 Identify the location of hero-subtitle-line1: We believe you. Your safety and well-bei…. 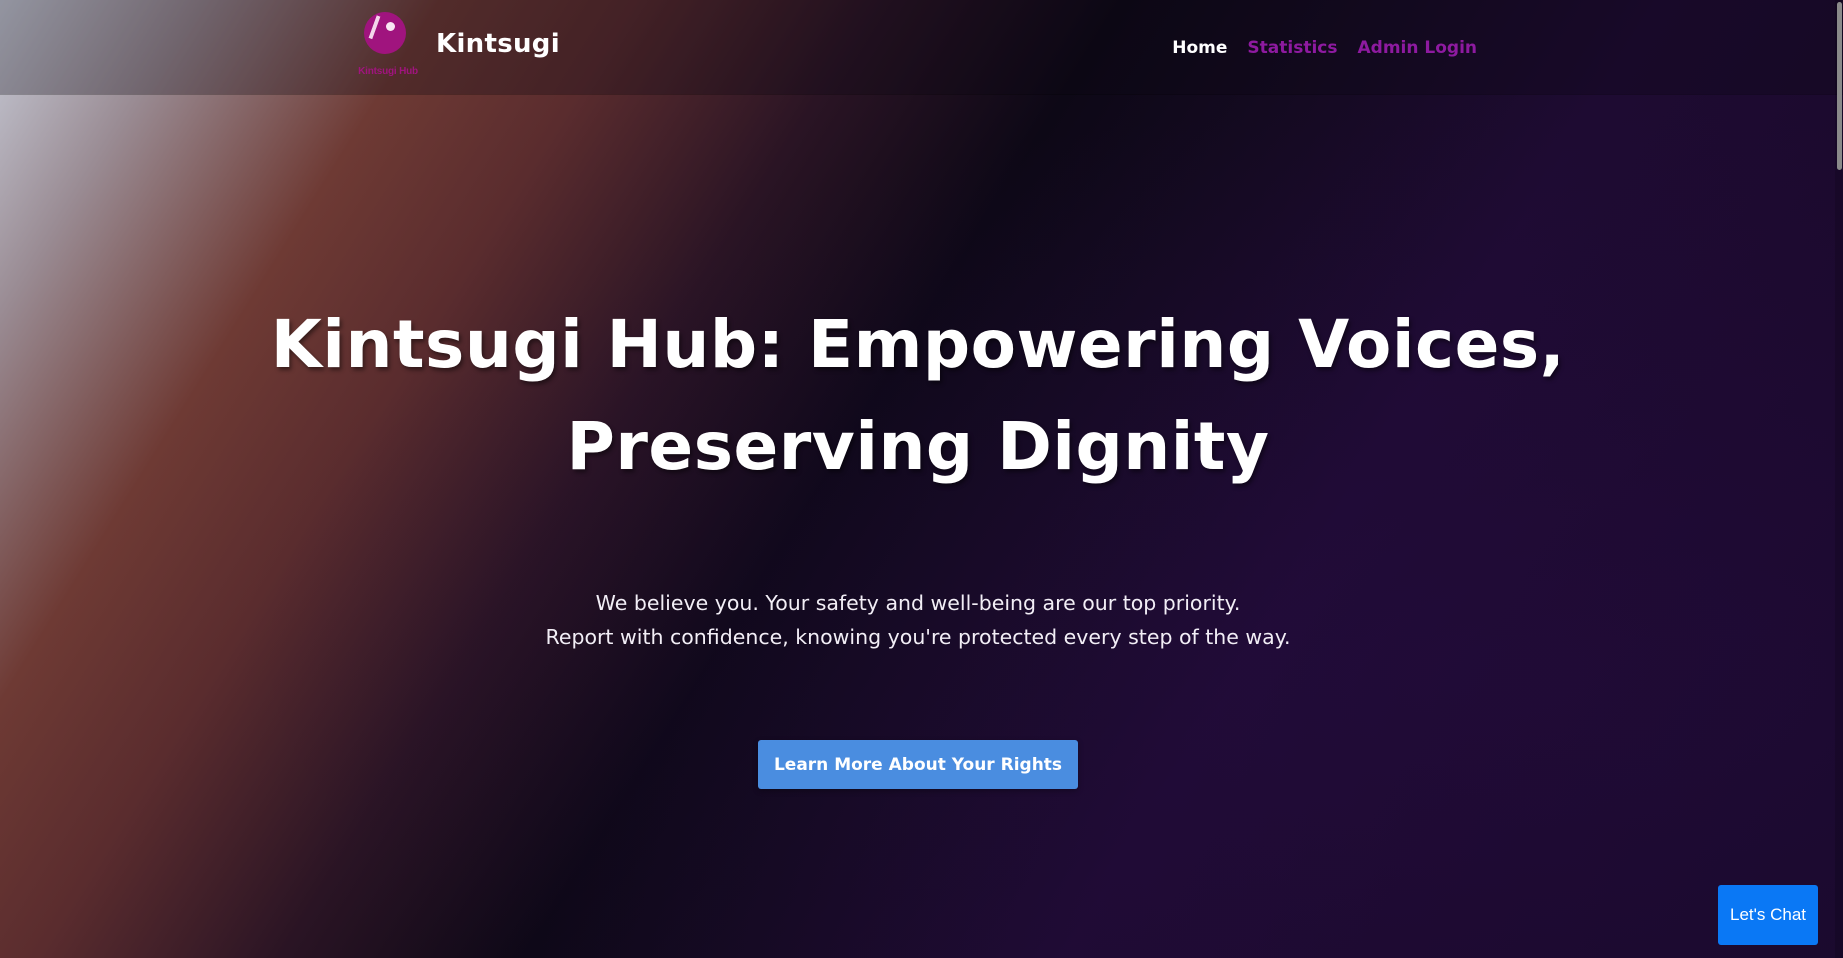
(918, 603).